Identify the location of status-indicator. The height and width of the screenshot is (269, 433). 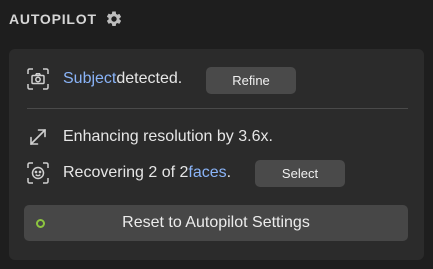
(40, 223).